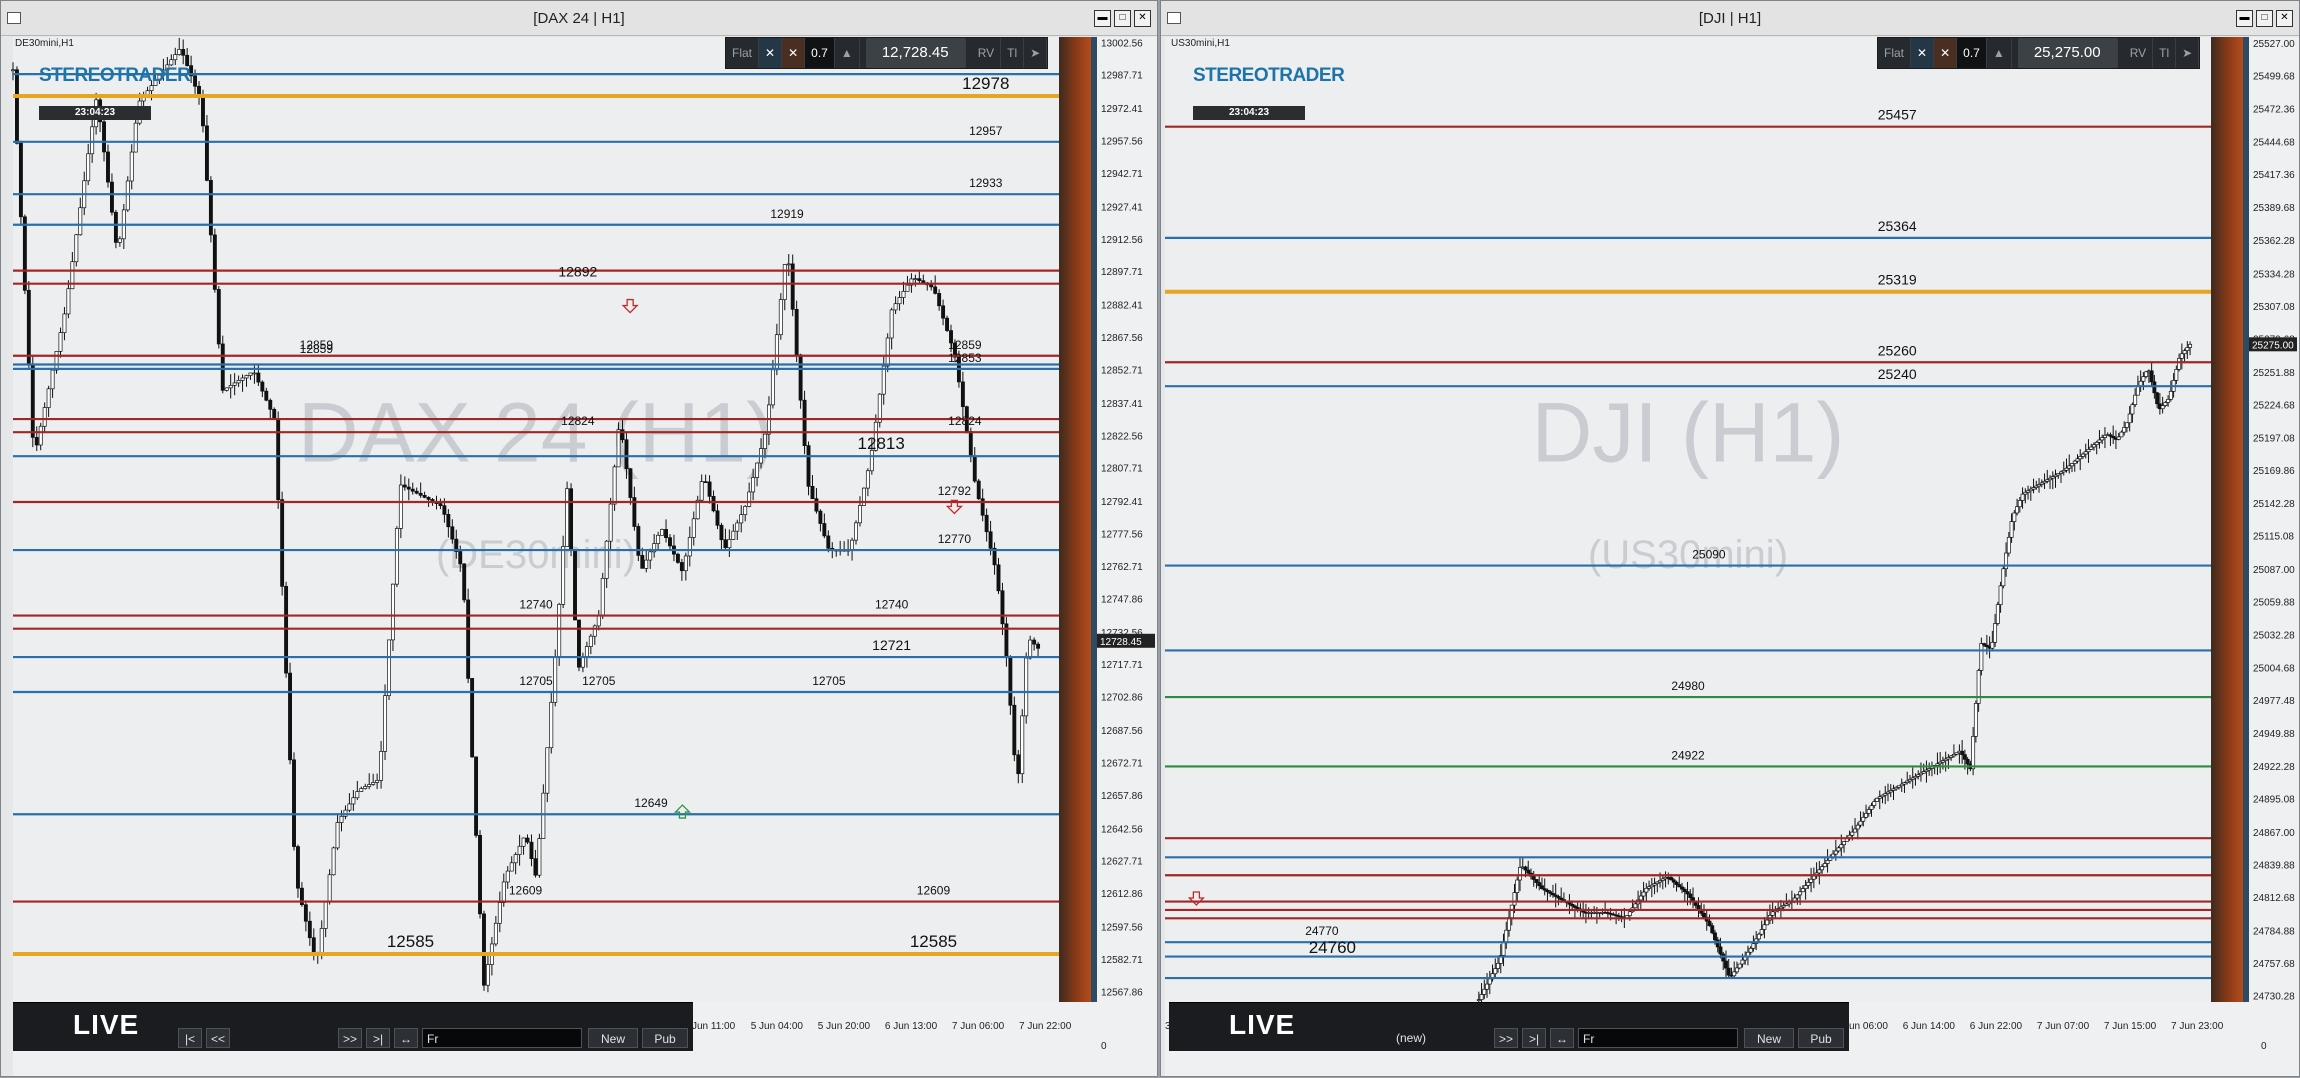 This screenshot has height=1078, width=2300. I want to click on first-button: |<, so click(190, 1038).